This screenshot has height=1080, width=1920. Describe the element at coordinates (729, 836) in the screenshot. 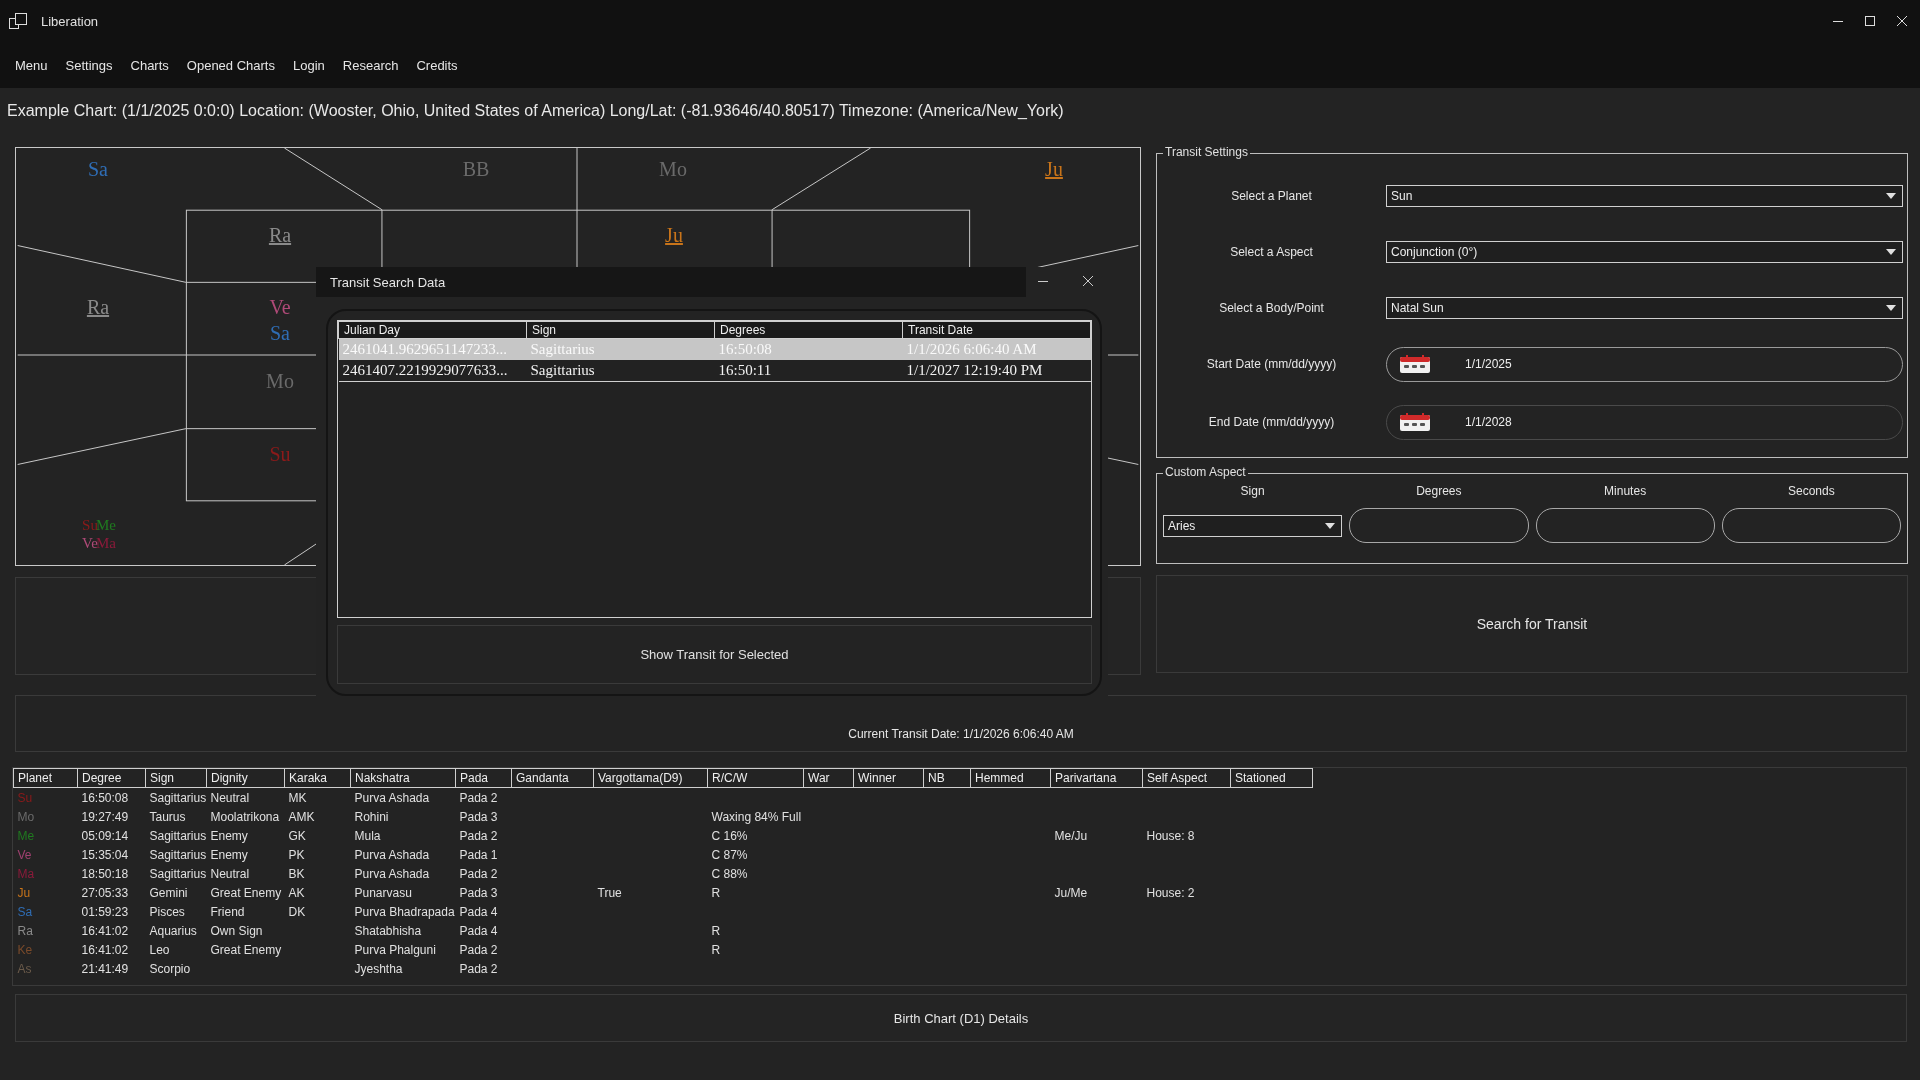

I see `table-cell-text: C 16%` at that location.